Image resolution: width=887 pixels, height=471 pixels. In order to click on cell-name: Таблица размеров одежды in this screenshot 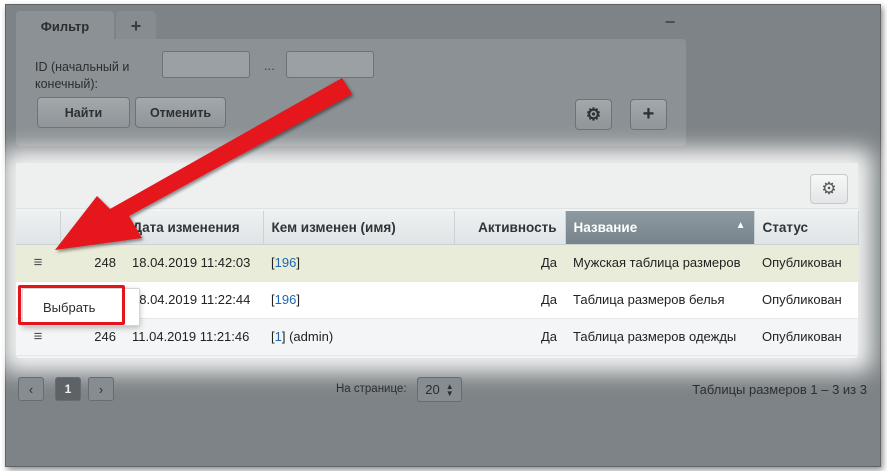, I will do `click(659, 337)`.